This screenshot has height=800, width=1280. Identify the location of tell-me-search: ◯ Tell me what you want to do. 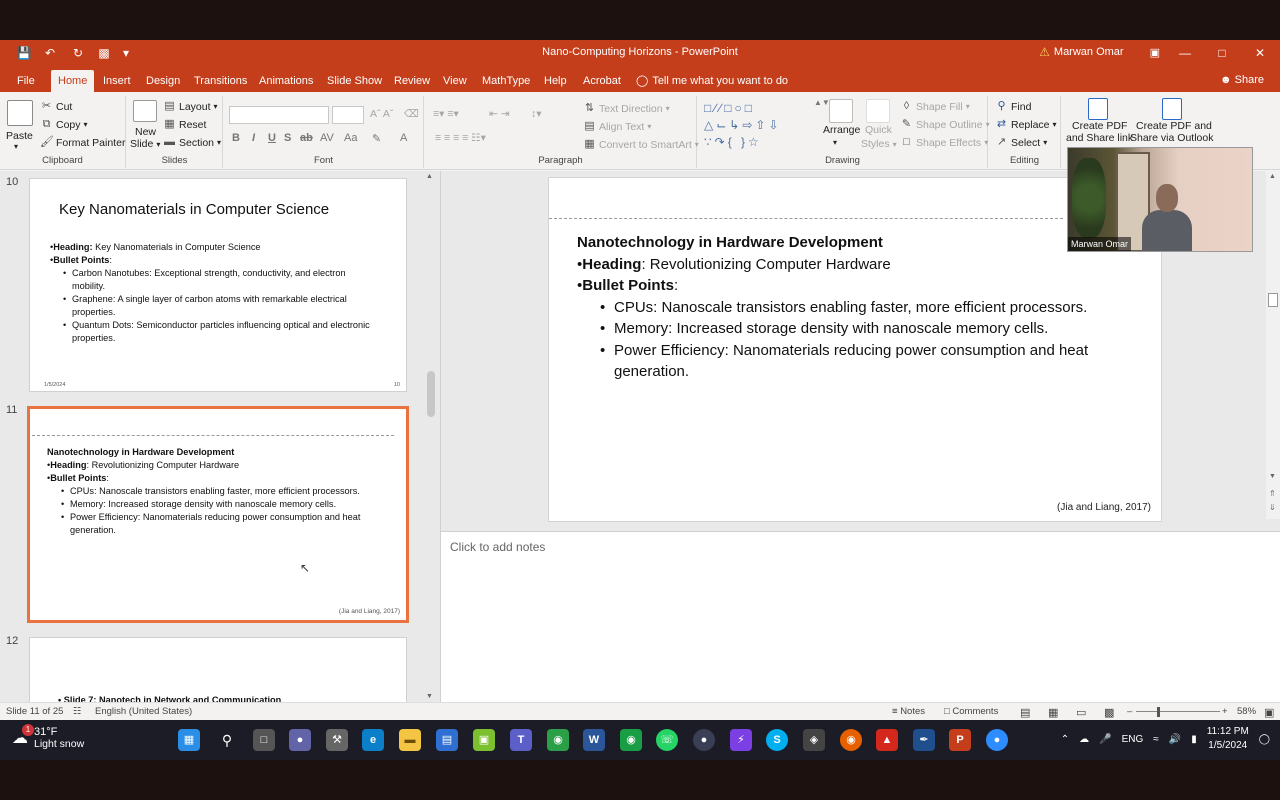
(712, 81).